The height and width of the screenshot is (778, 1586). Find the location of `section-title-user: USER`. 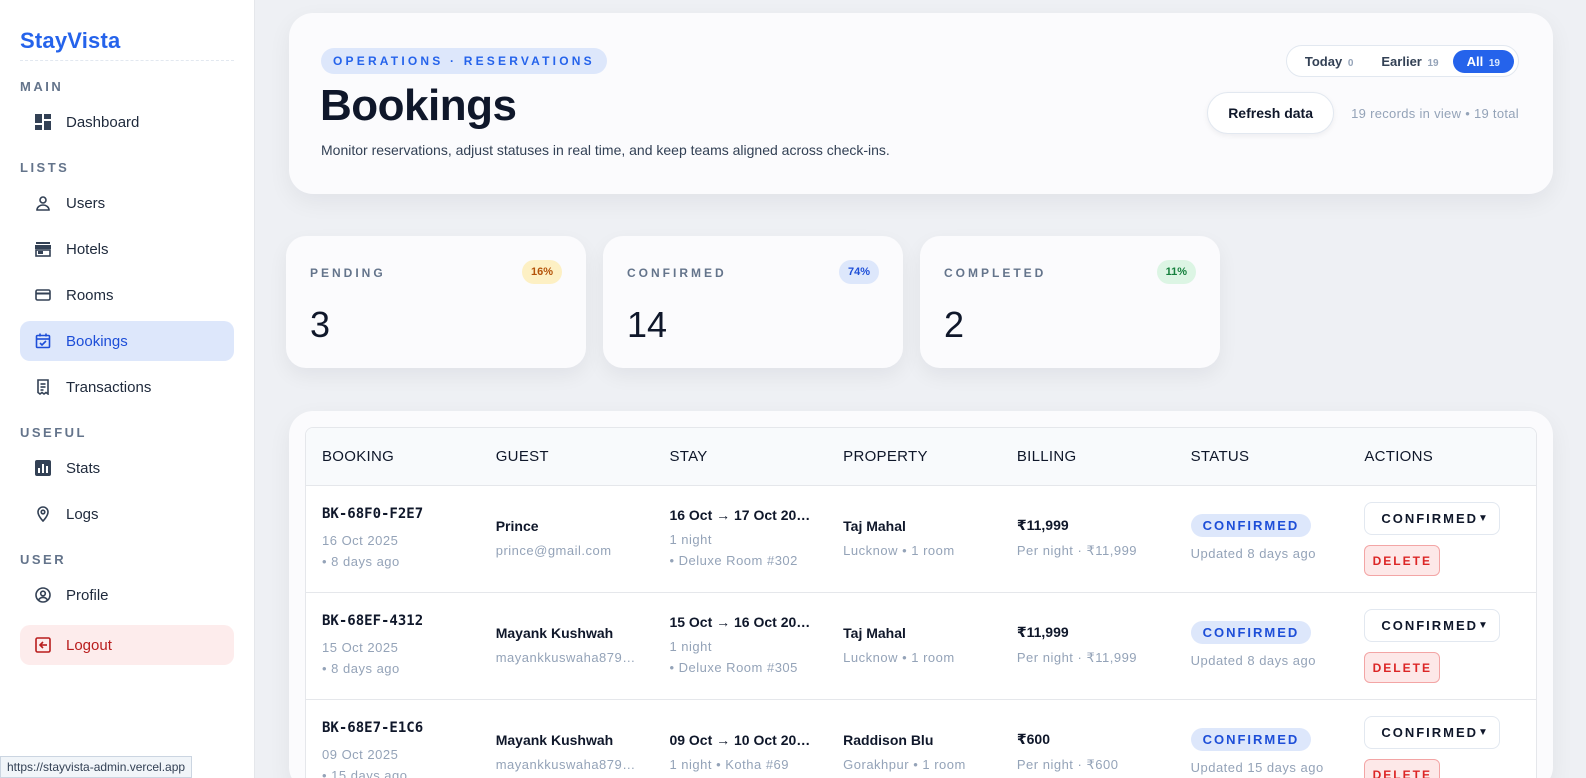

section-title-user: USER is located at coordinates (43, 559).